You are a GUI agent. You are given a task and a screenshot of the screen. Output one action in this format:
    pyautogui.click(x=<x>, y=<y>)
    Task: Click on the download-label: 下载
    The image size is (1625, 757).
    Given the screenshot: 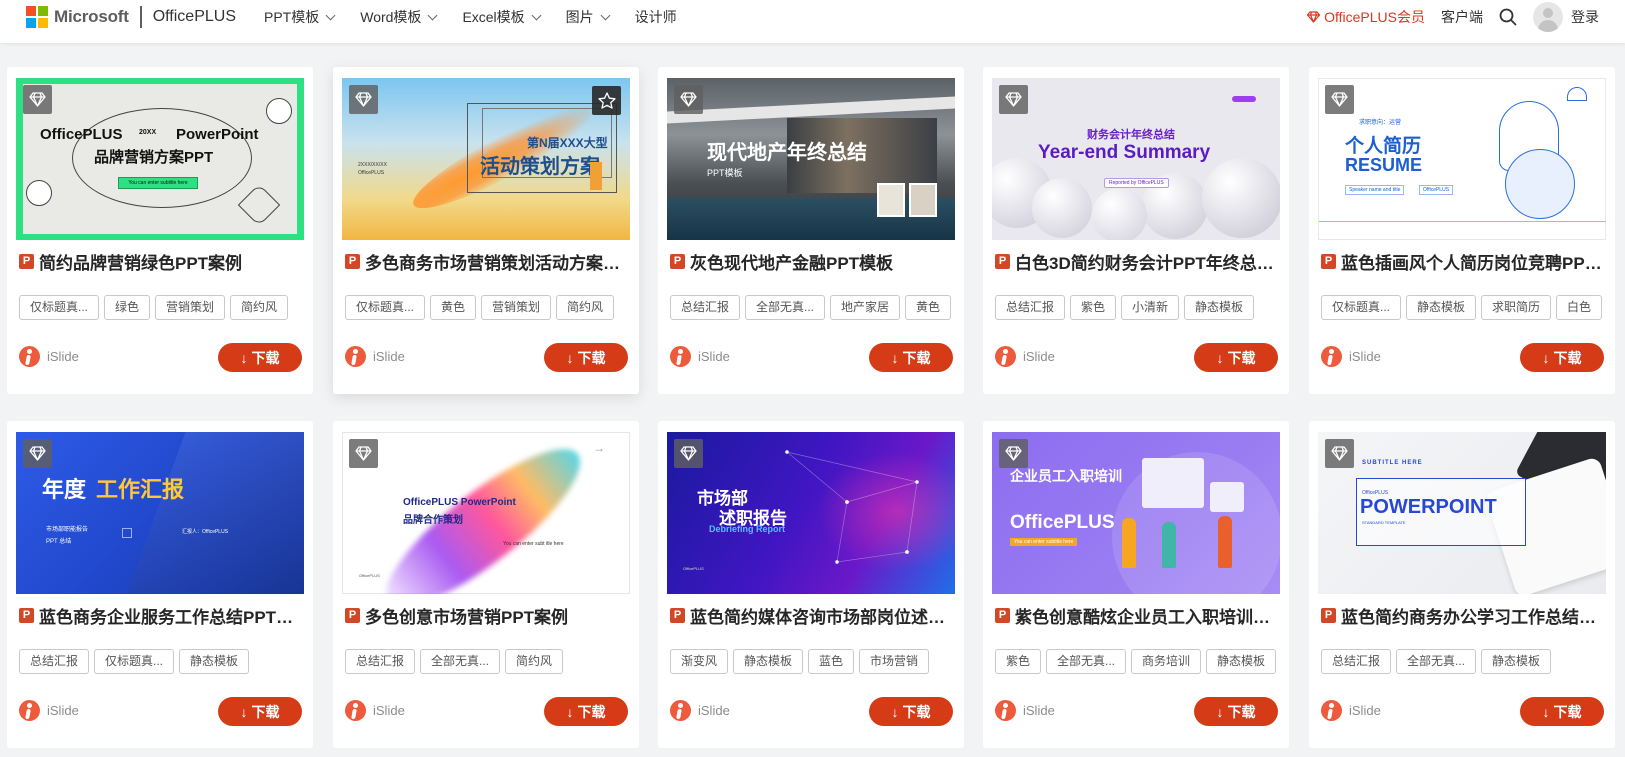 What is the action you would take?
    pyautogui.click(x=916, y=357)
    